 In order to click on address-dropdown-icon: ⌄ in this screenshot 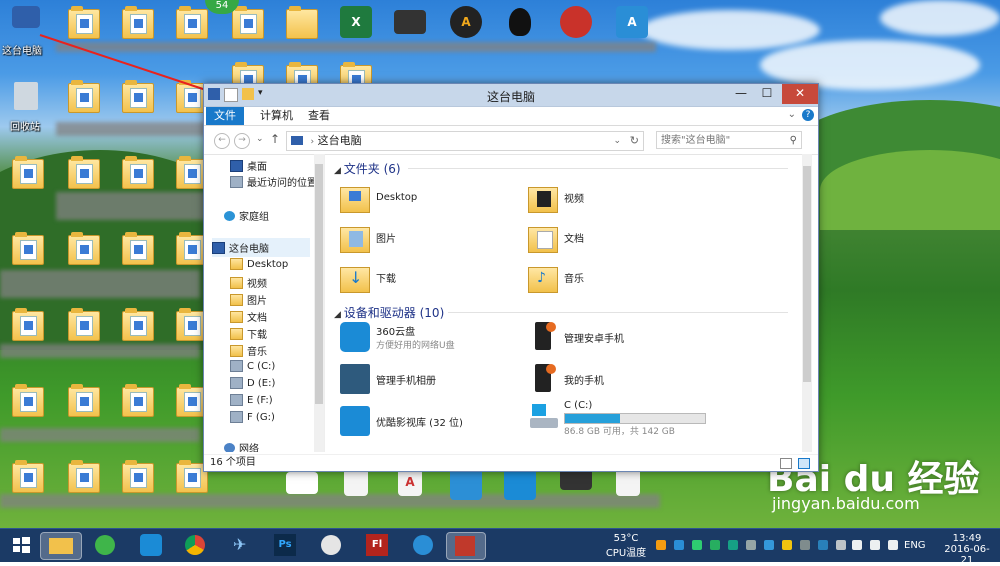, I will do `click(617, 141)`.